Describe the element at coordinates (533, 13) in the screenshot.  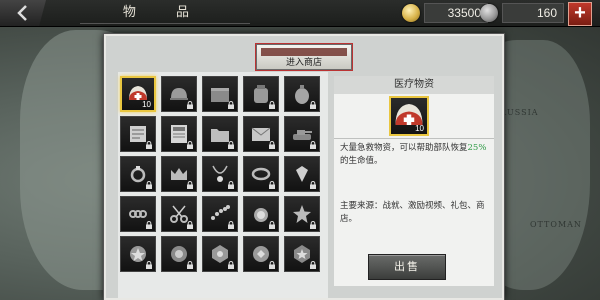
I see `medal-value: 160` at that location.